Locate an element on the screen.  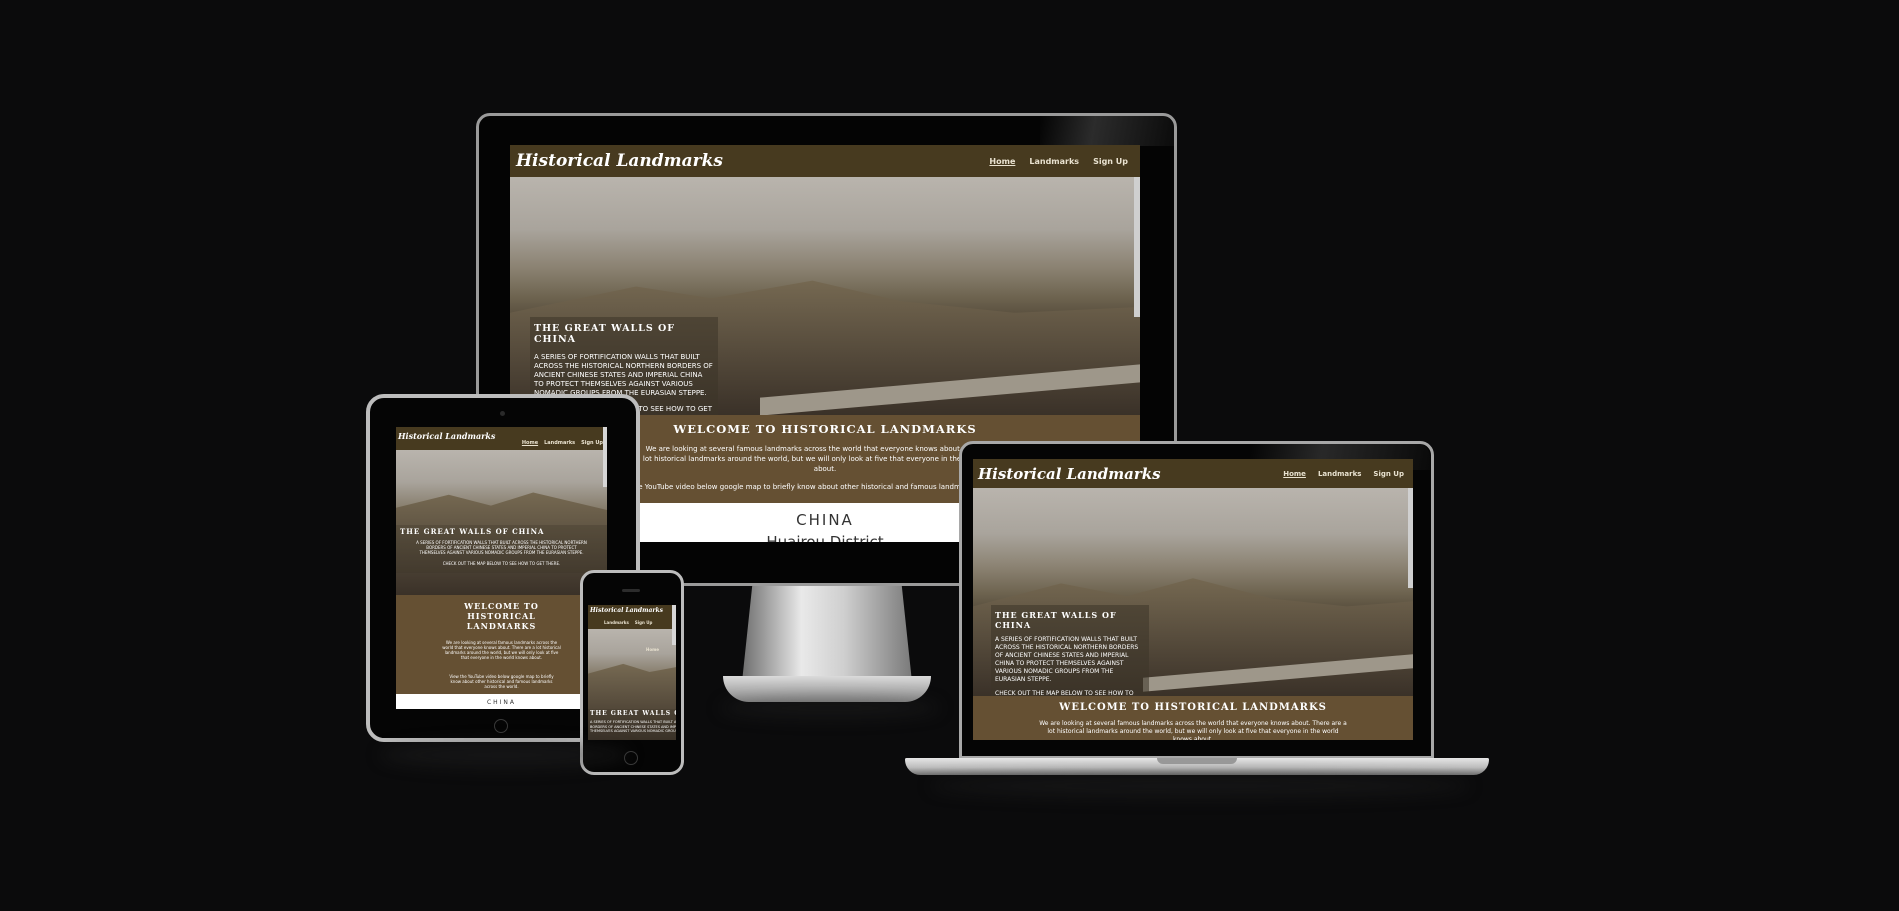
monitor-glare is located at coordinates (1107, 131).